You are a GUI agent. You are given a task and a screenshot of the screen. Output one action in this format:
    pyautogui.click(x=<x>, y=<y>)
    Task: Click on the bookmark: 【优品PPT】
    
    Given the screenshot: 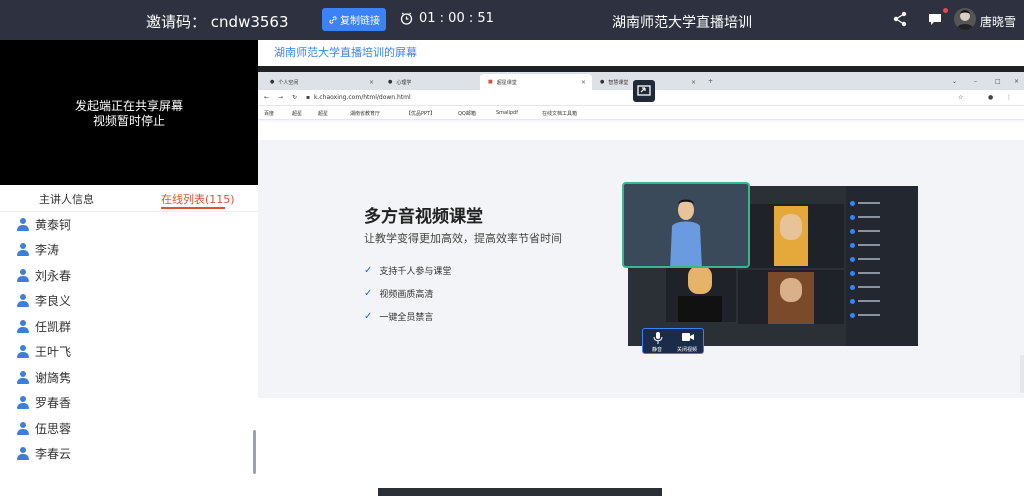 What is the action you would take?
    pyautogui.click(x=421, y=114)
    